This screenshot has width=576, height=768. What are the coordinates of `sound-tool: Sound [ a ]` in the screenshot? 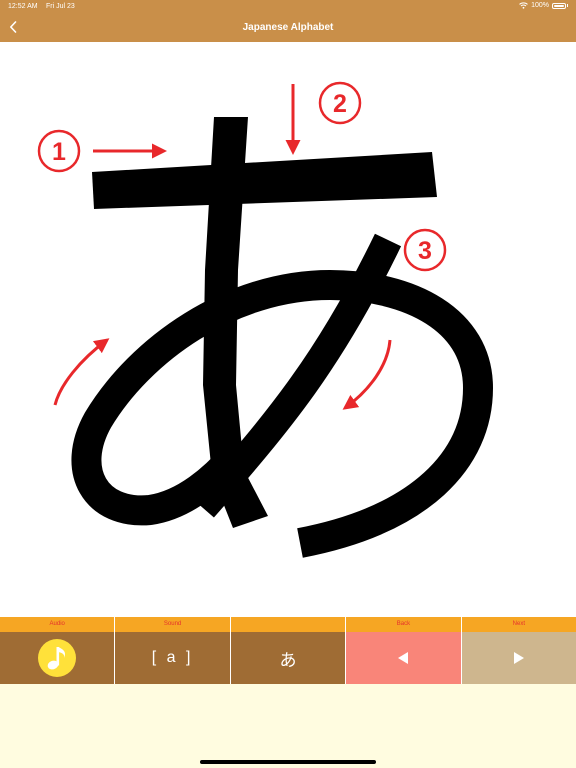 It's located at (173, 650).